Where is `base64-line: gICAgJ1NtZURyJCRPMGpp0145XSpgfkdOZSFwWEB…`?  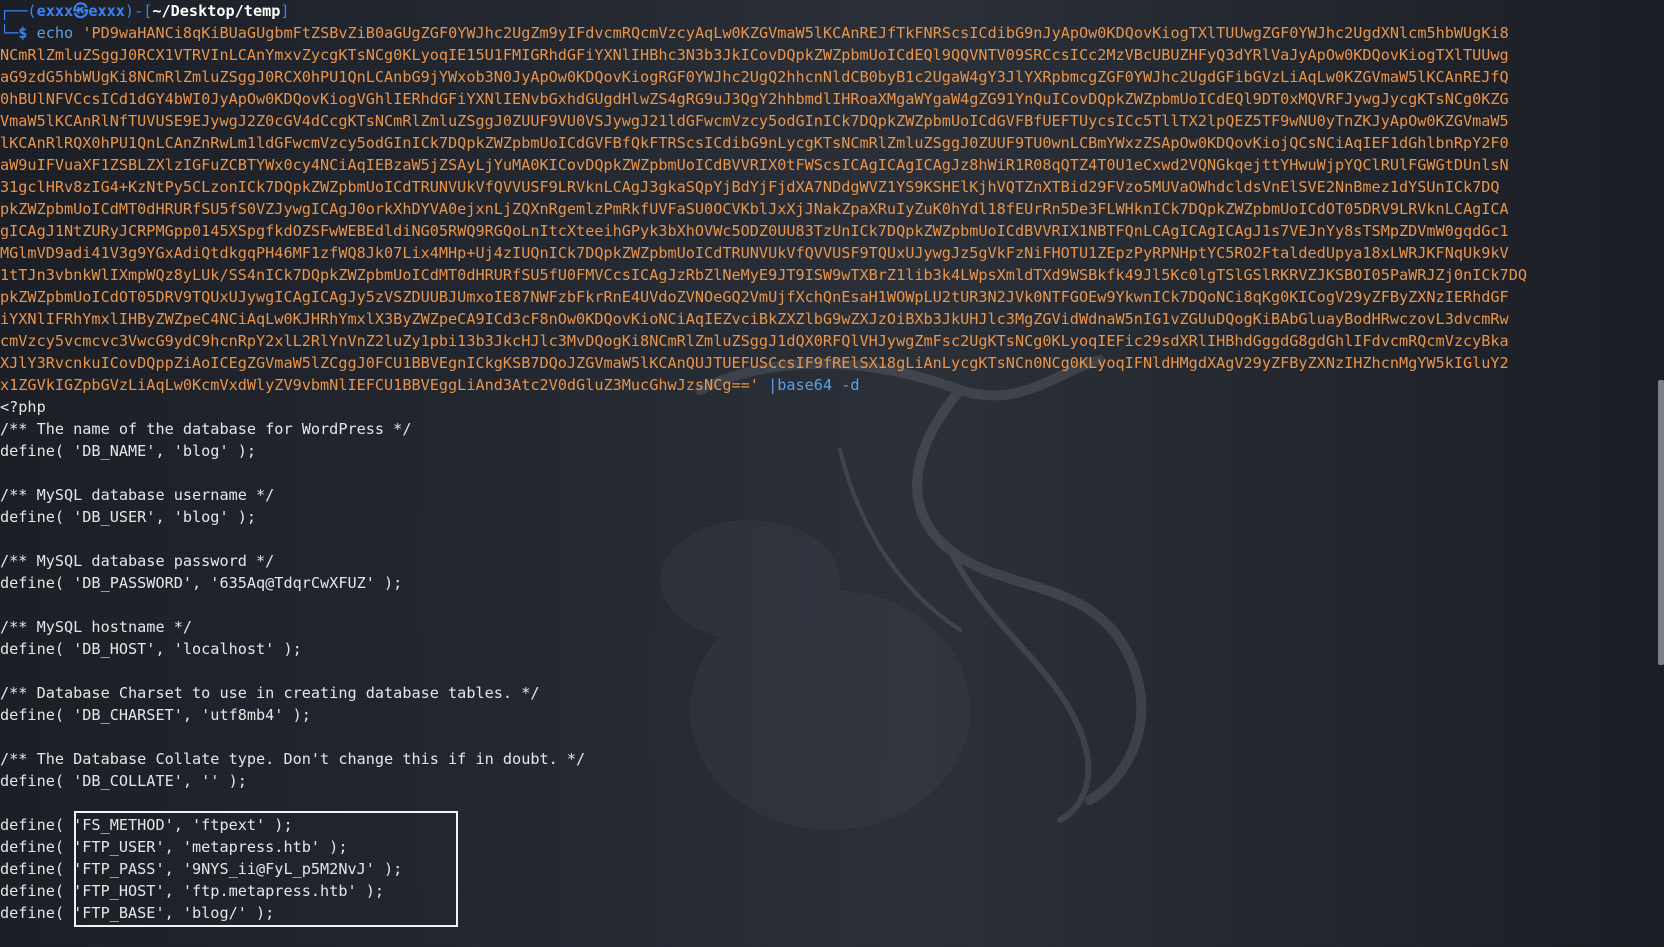
base64-line: gICAgJ1NtZURyJCRPMGpp0145XSpgfkdOZSFwWEB… is located at coordinates (754, 231).